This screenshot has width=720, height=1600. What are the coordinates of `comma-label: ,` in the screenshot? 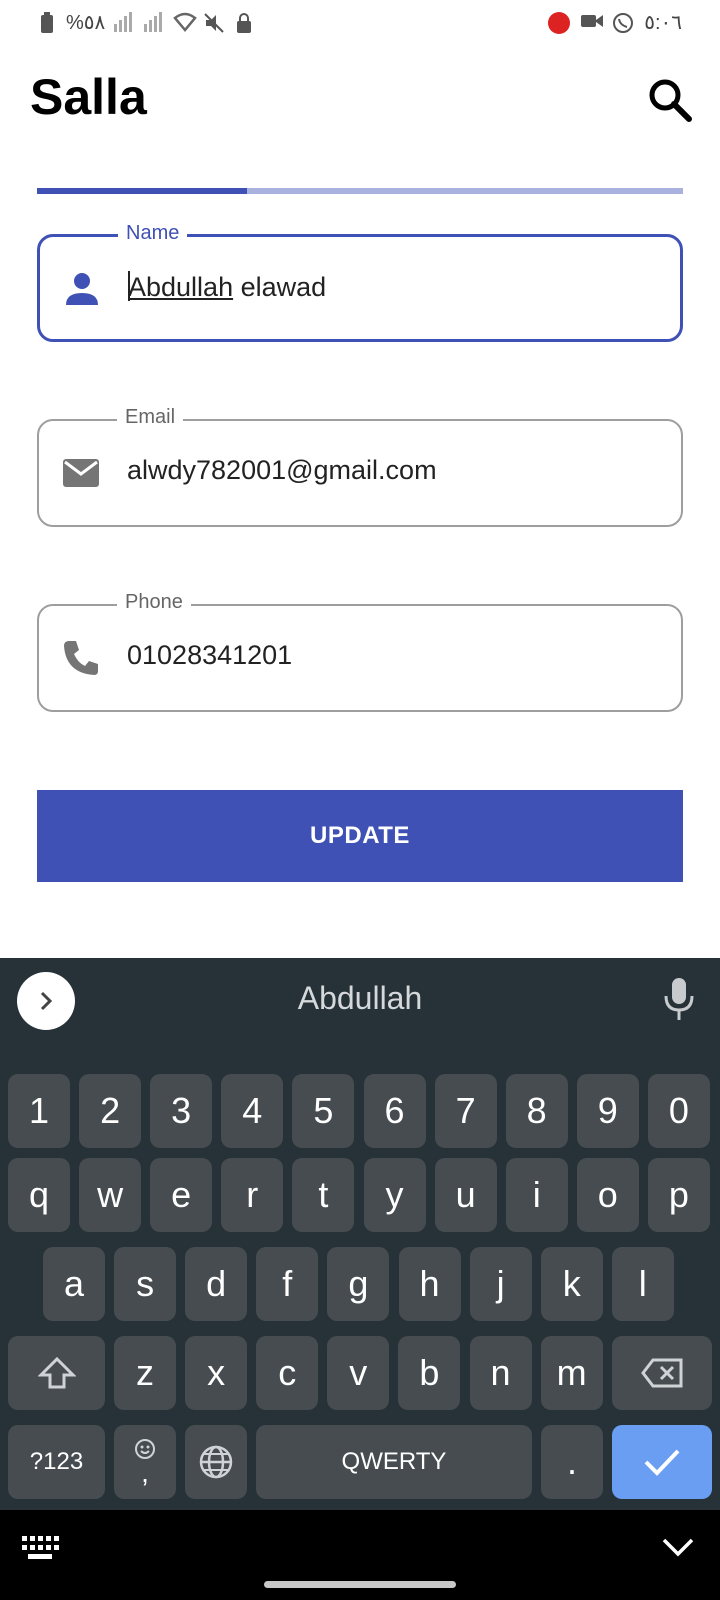 It's located at (145, 1472).